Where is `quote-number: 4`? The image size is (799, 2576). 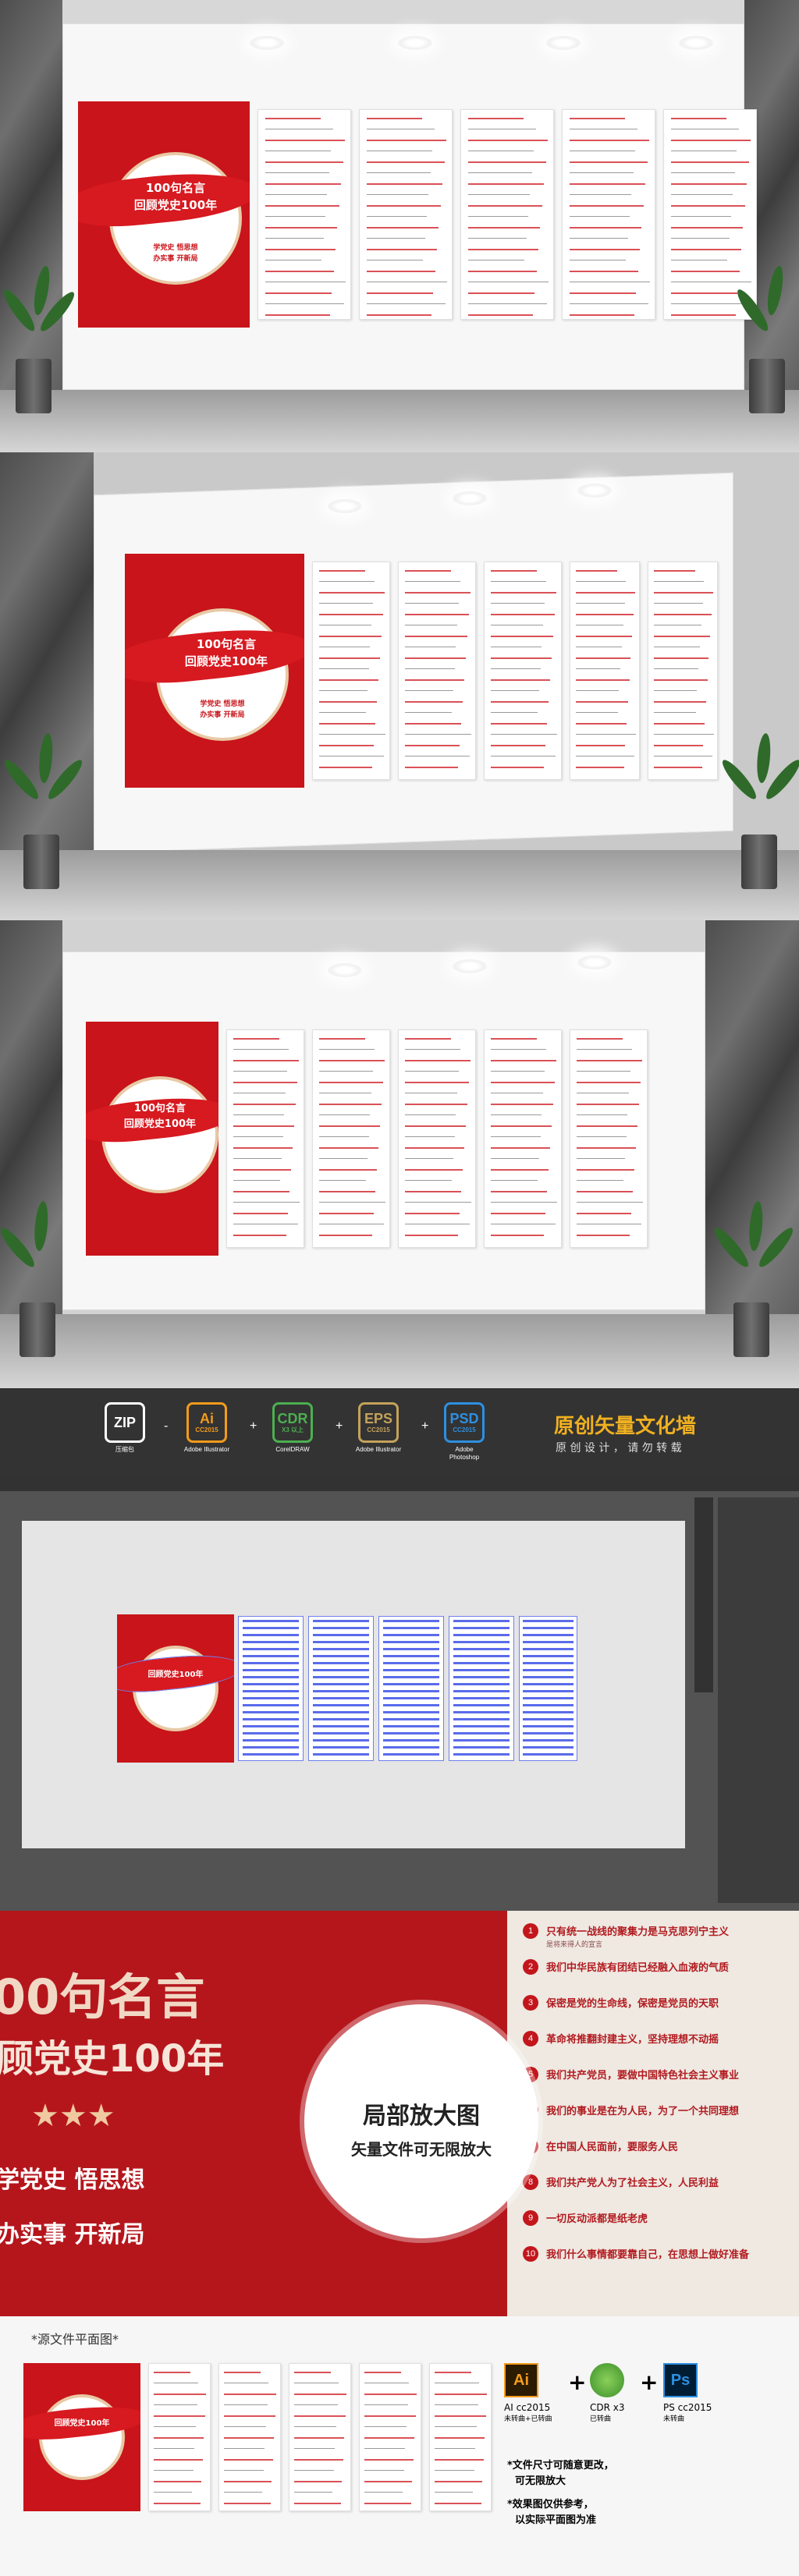
quote-number: 4 is located at coordinates (530, 2039).